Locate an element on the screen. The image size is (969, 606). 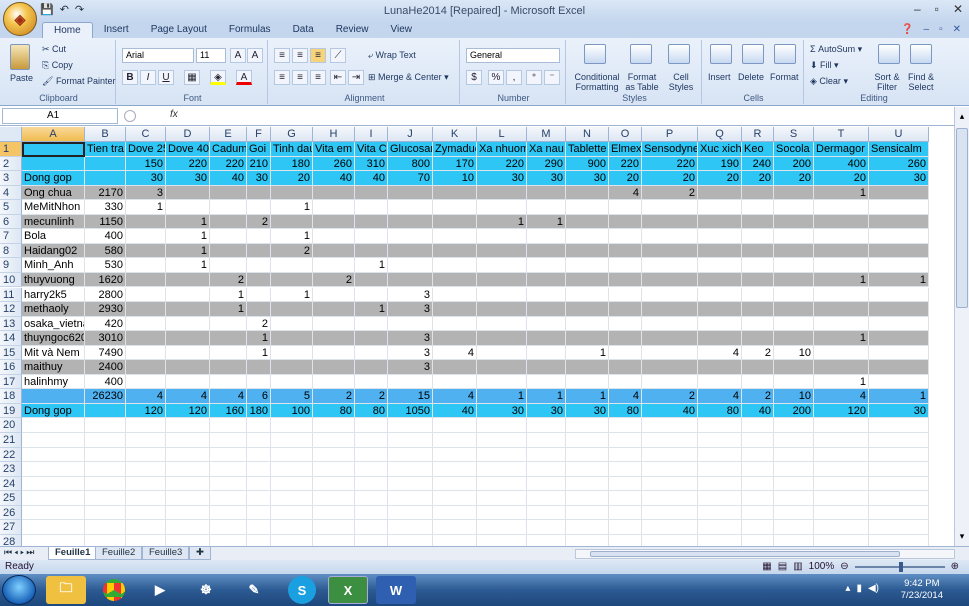
cell-q23 is located at coordinates (720, 469).